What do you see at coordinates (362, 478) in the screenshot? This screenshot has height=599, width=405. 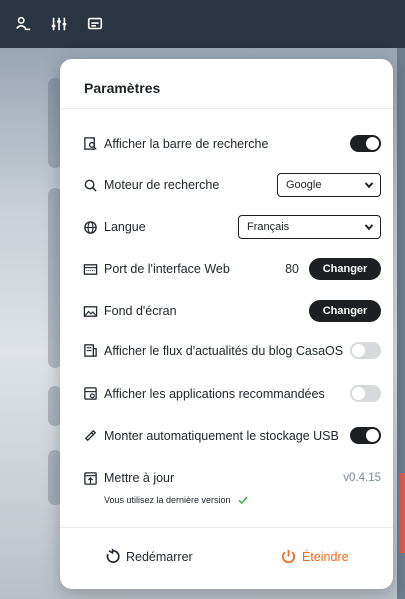 I see `version-text: v0.4.15` at bounding box center [362, 478].